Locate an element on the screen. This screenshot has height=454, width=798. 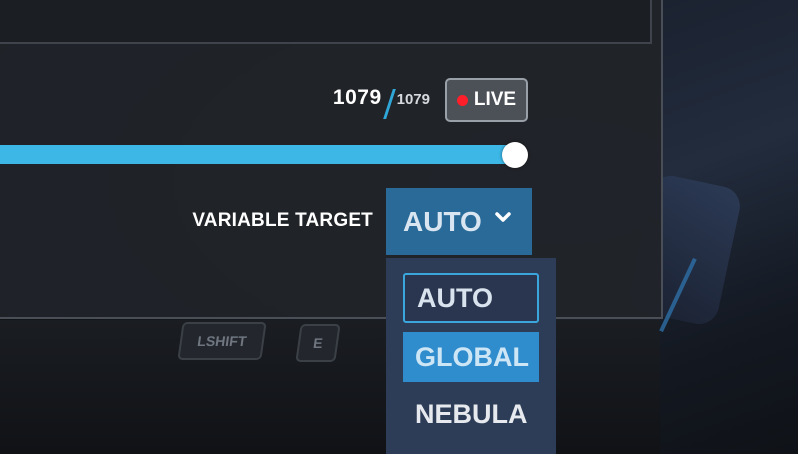
dropdown-option-global: GLOBAL is located at coordinates (471, 357).